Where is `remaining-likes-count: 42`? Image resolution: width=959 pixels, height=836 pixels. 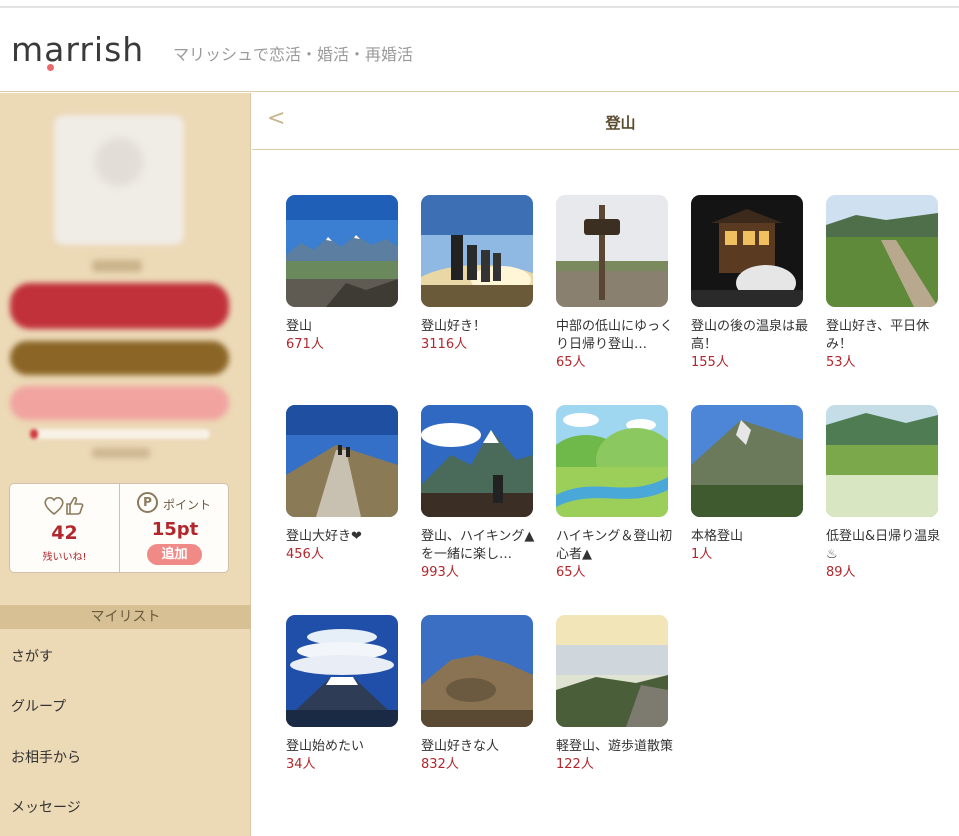 remaining-likes-count: 42 is located at coordinates (64, 533).